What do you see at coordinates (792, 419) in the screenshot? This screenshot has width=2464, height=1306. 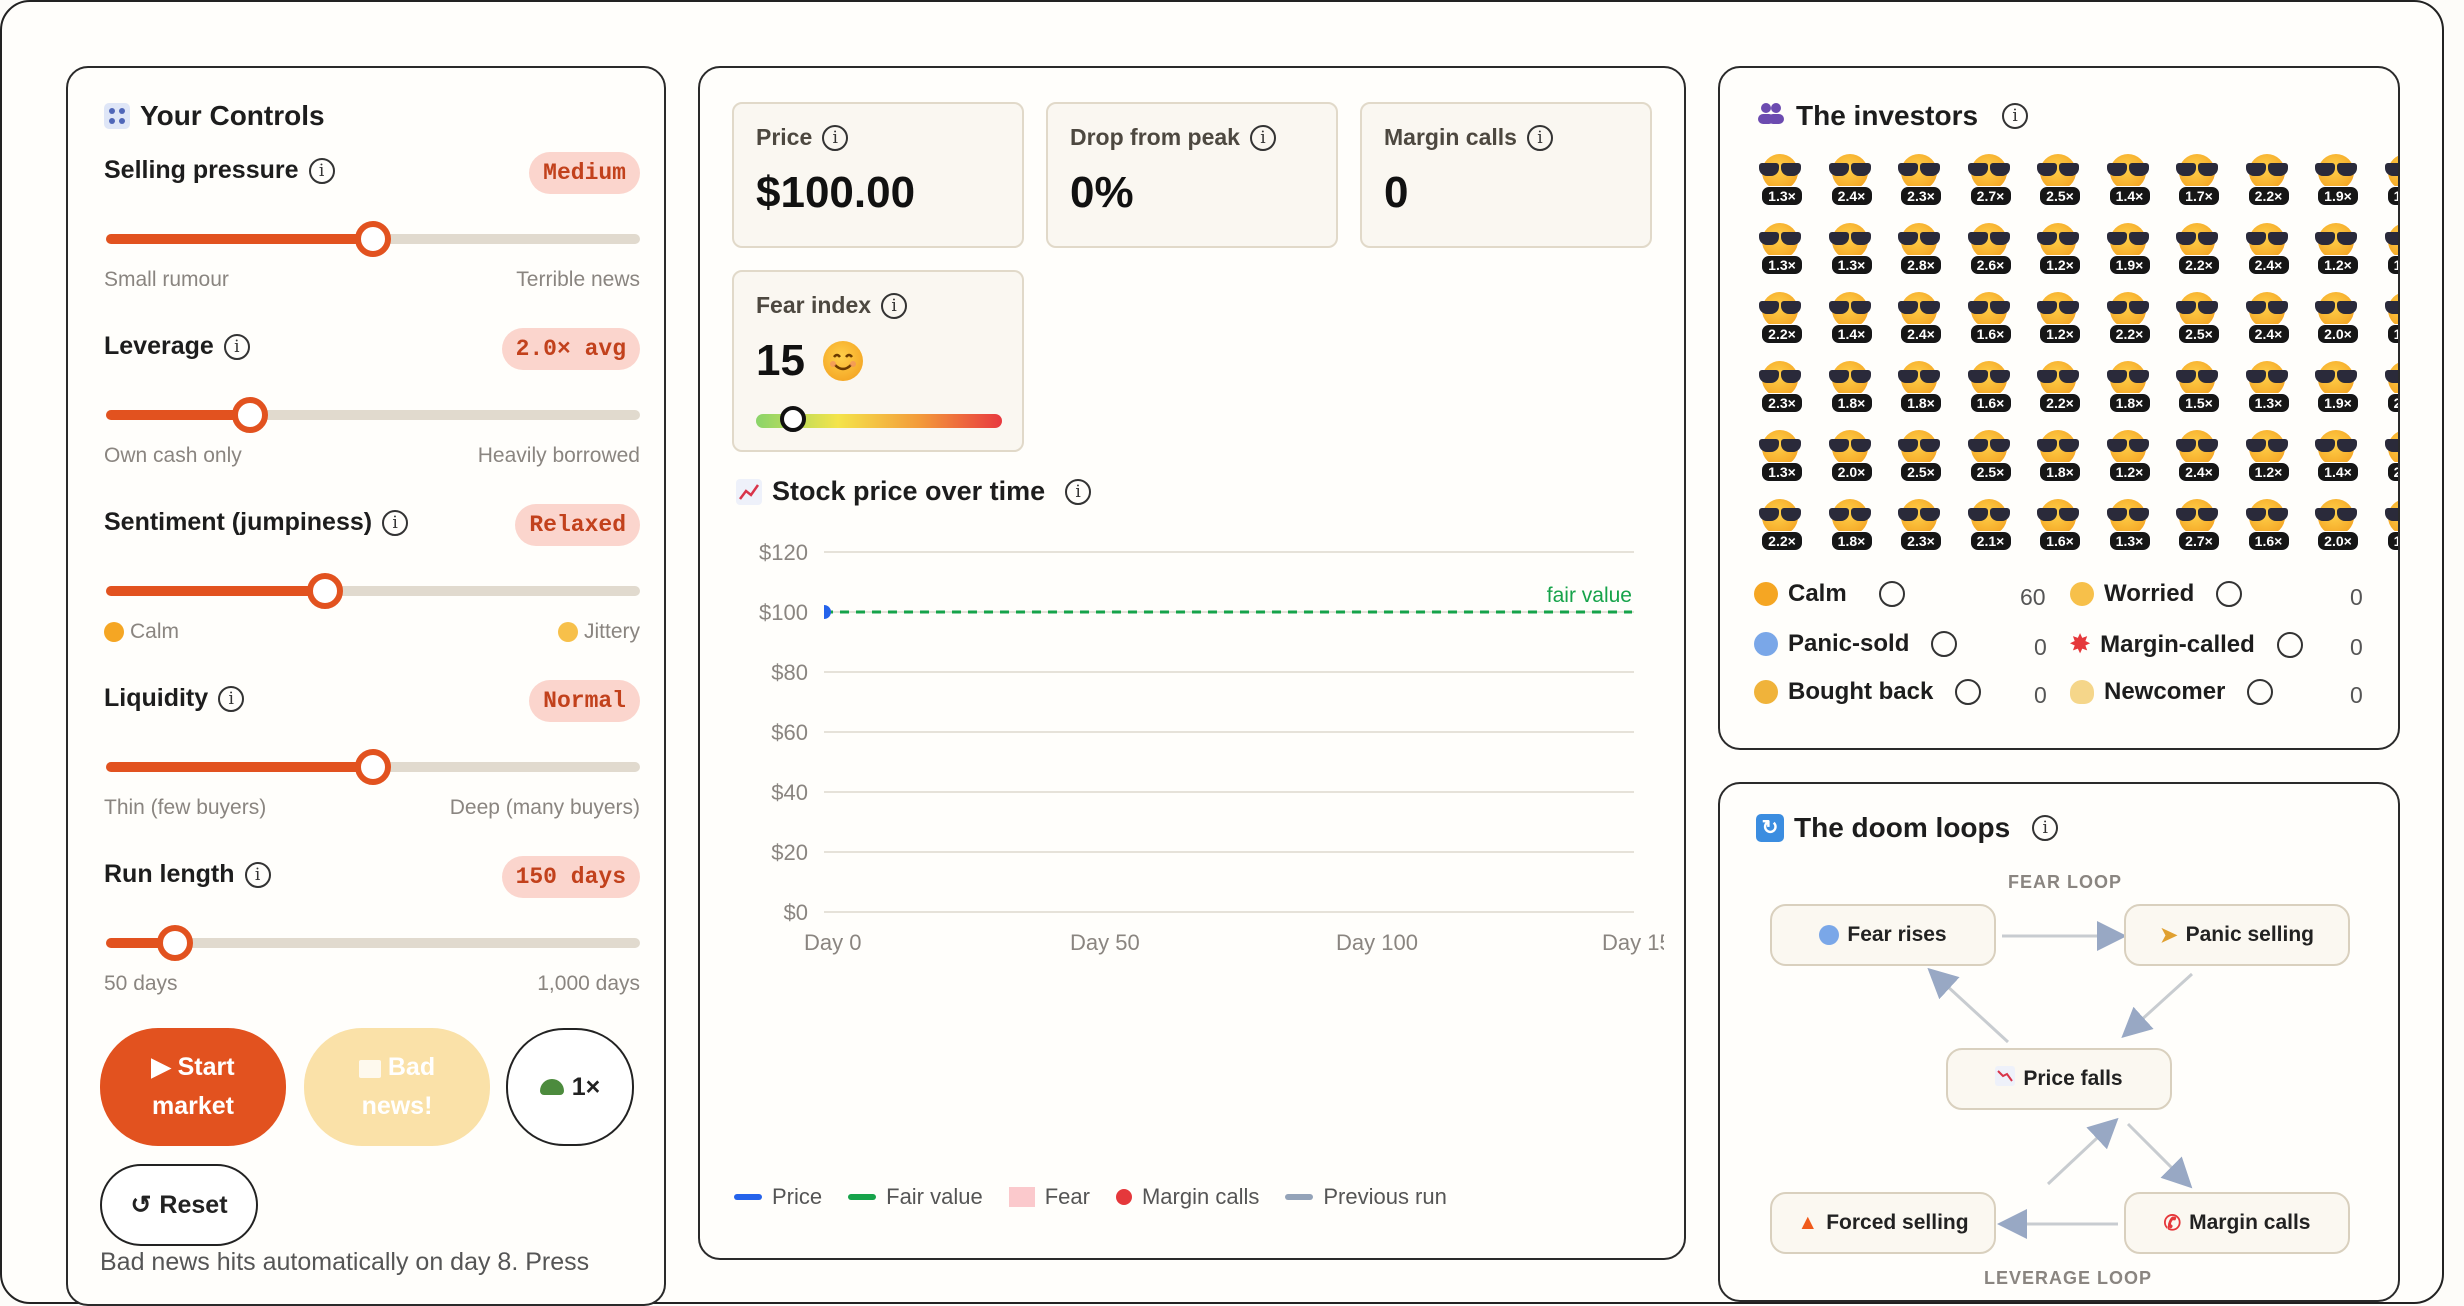 I see `fear-gauge-marker` at bounding box center [792, 419].